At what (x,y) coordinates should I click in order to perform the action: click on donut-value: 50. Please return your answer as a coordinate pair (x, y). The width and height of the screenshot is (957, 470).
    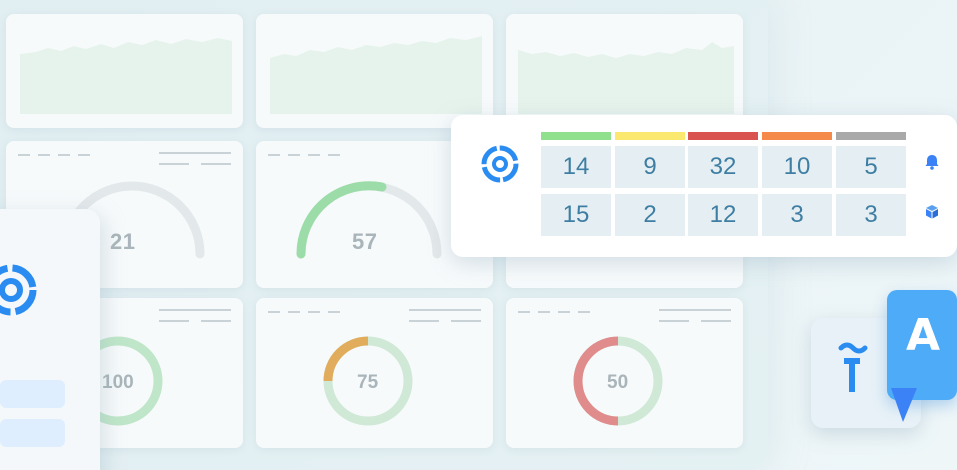
    Looking at the image, I should click on (618, 382).